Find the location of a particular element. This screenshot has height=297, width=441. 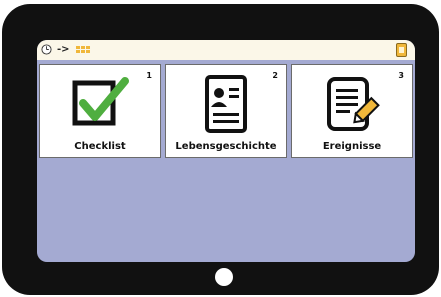

tile-number: 1 is located at coordinates (149, 75).